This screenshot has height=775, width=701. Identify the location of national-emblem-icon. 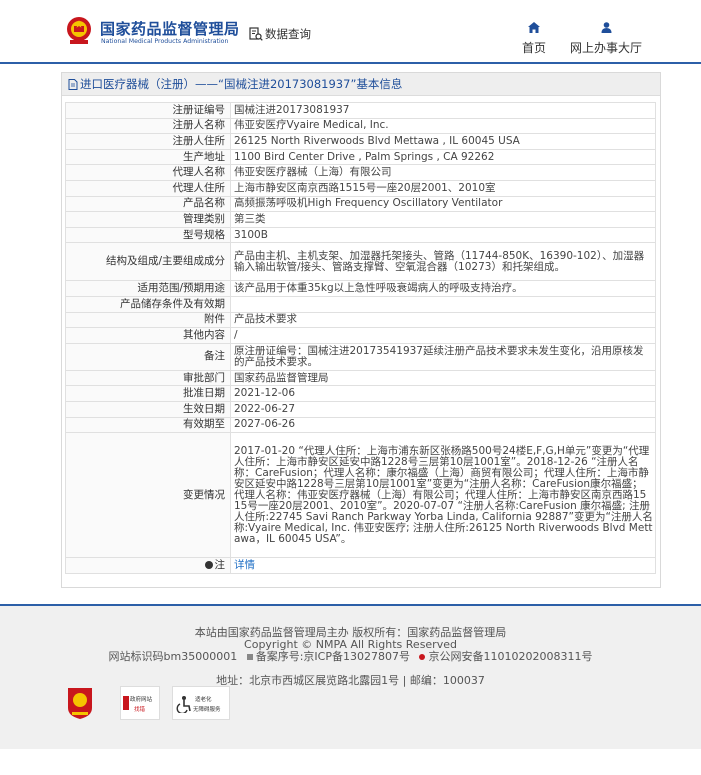
(79, 30).